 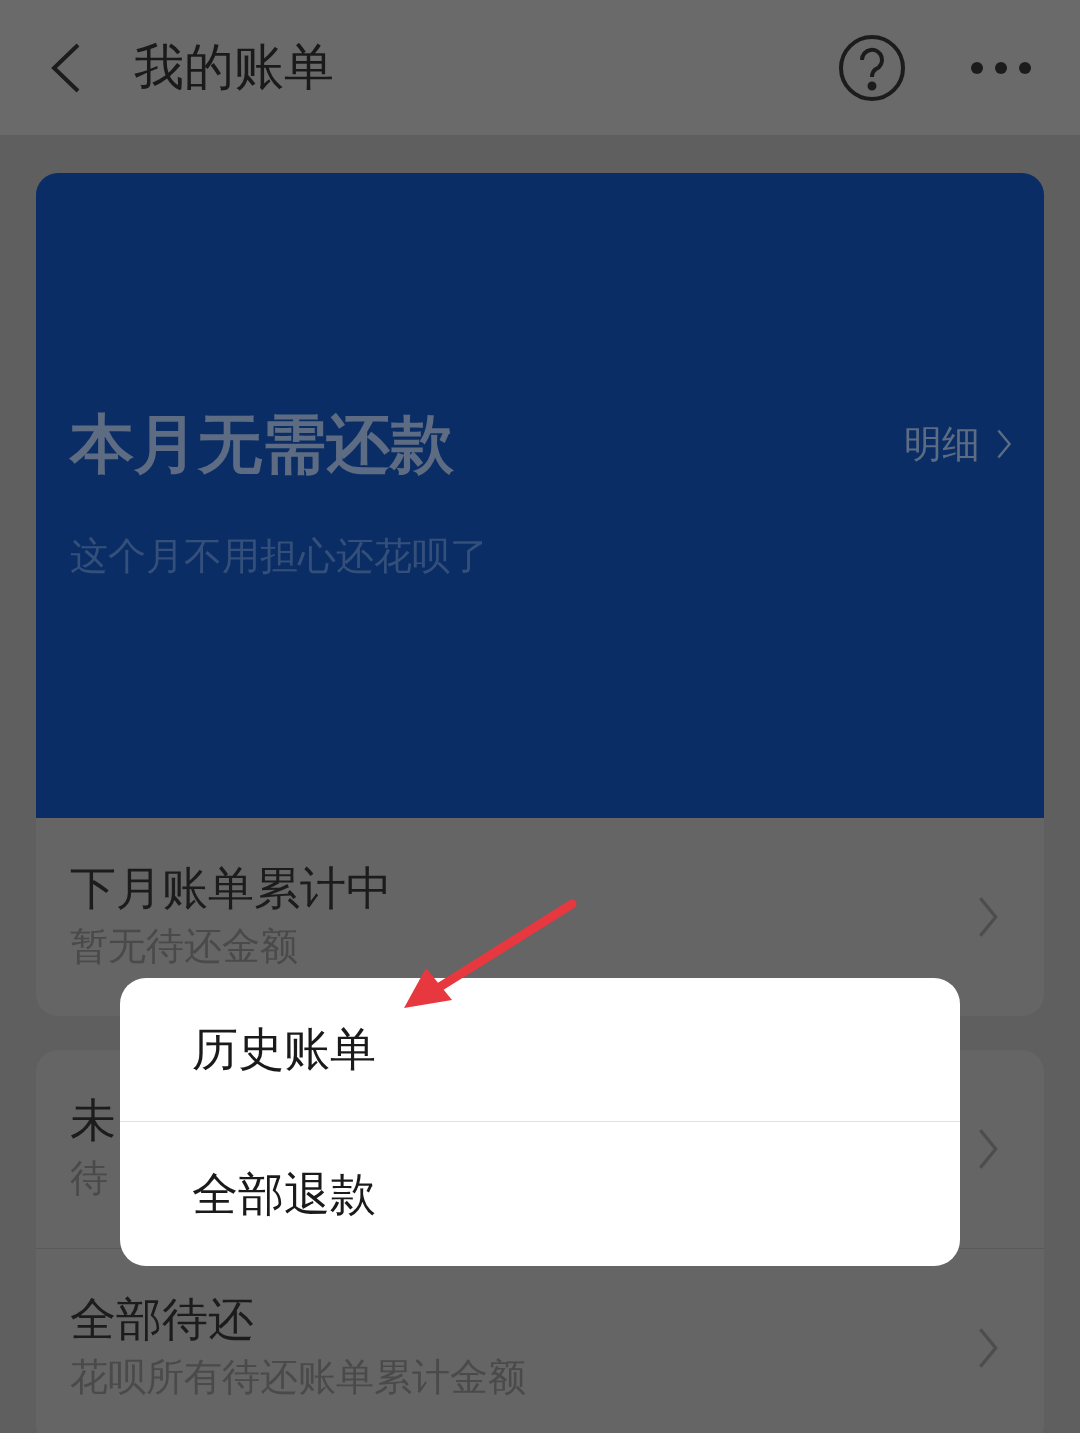 I want to click on page-title: 我的账单, so click(x=234, y=67).